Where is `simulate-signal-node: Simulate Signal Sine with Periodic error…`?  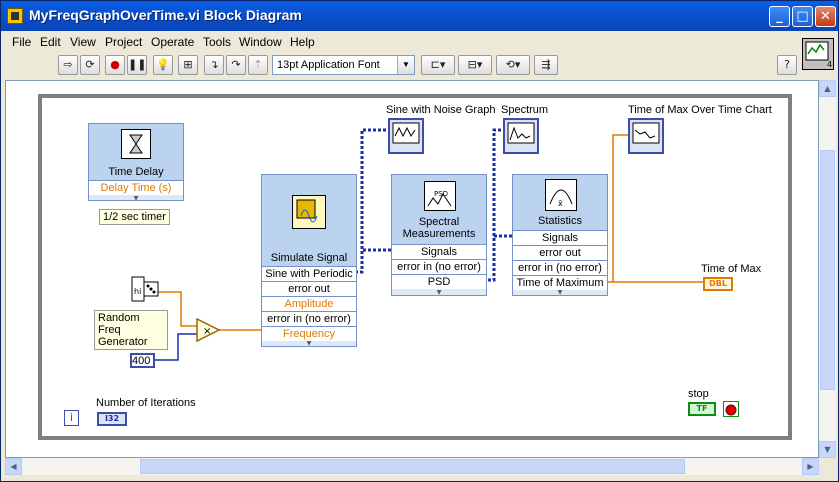
simulate-signal-node: Simulate Signal Sine with Periodic error… is located at coordinates (309, 260).